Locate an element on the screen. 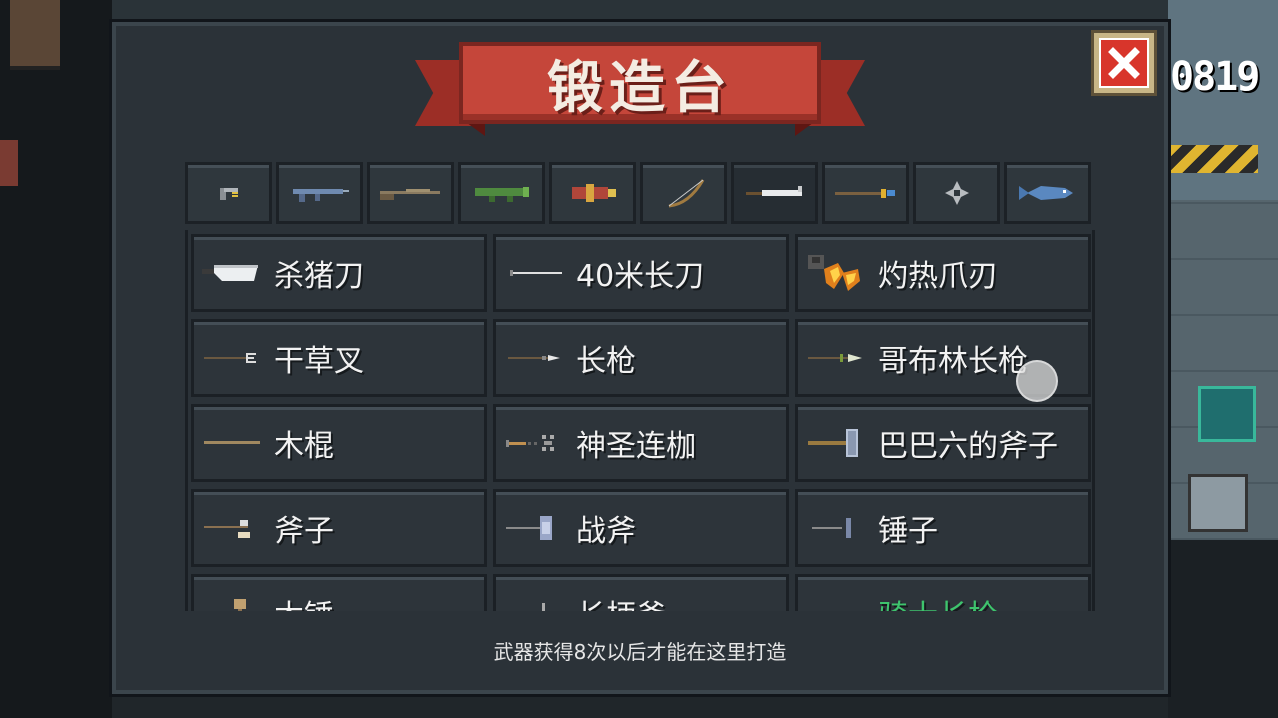 Image resolution: width=1278 pixels, height=718 pixels. goblin-spear-icon is located at coordinates (835, 358).